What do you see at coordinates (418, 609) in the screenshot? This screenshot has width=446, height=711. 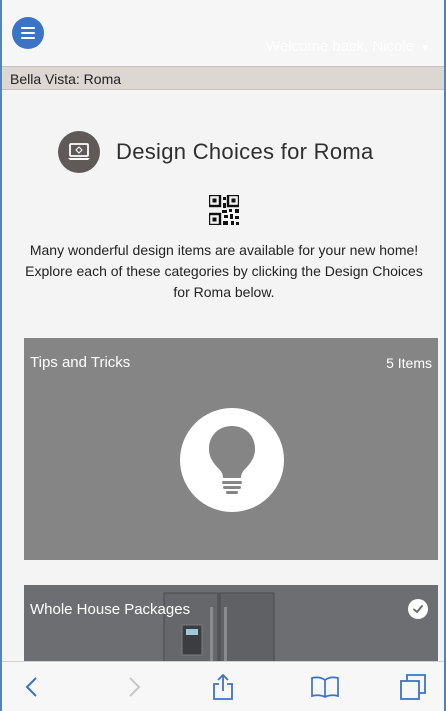 I see `checkmark-icon` at bounding box center [418, 609].